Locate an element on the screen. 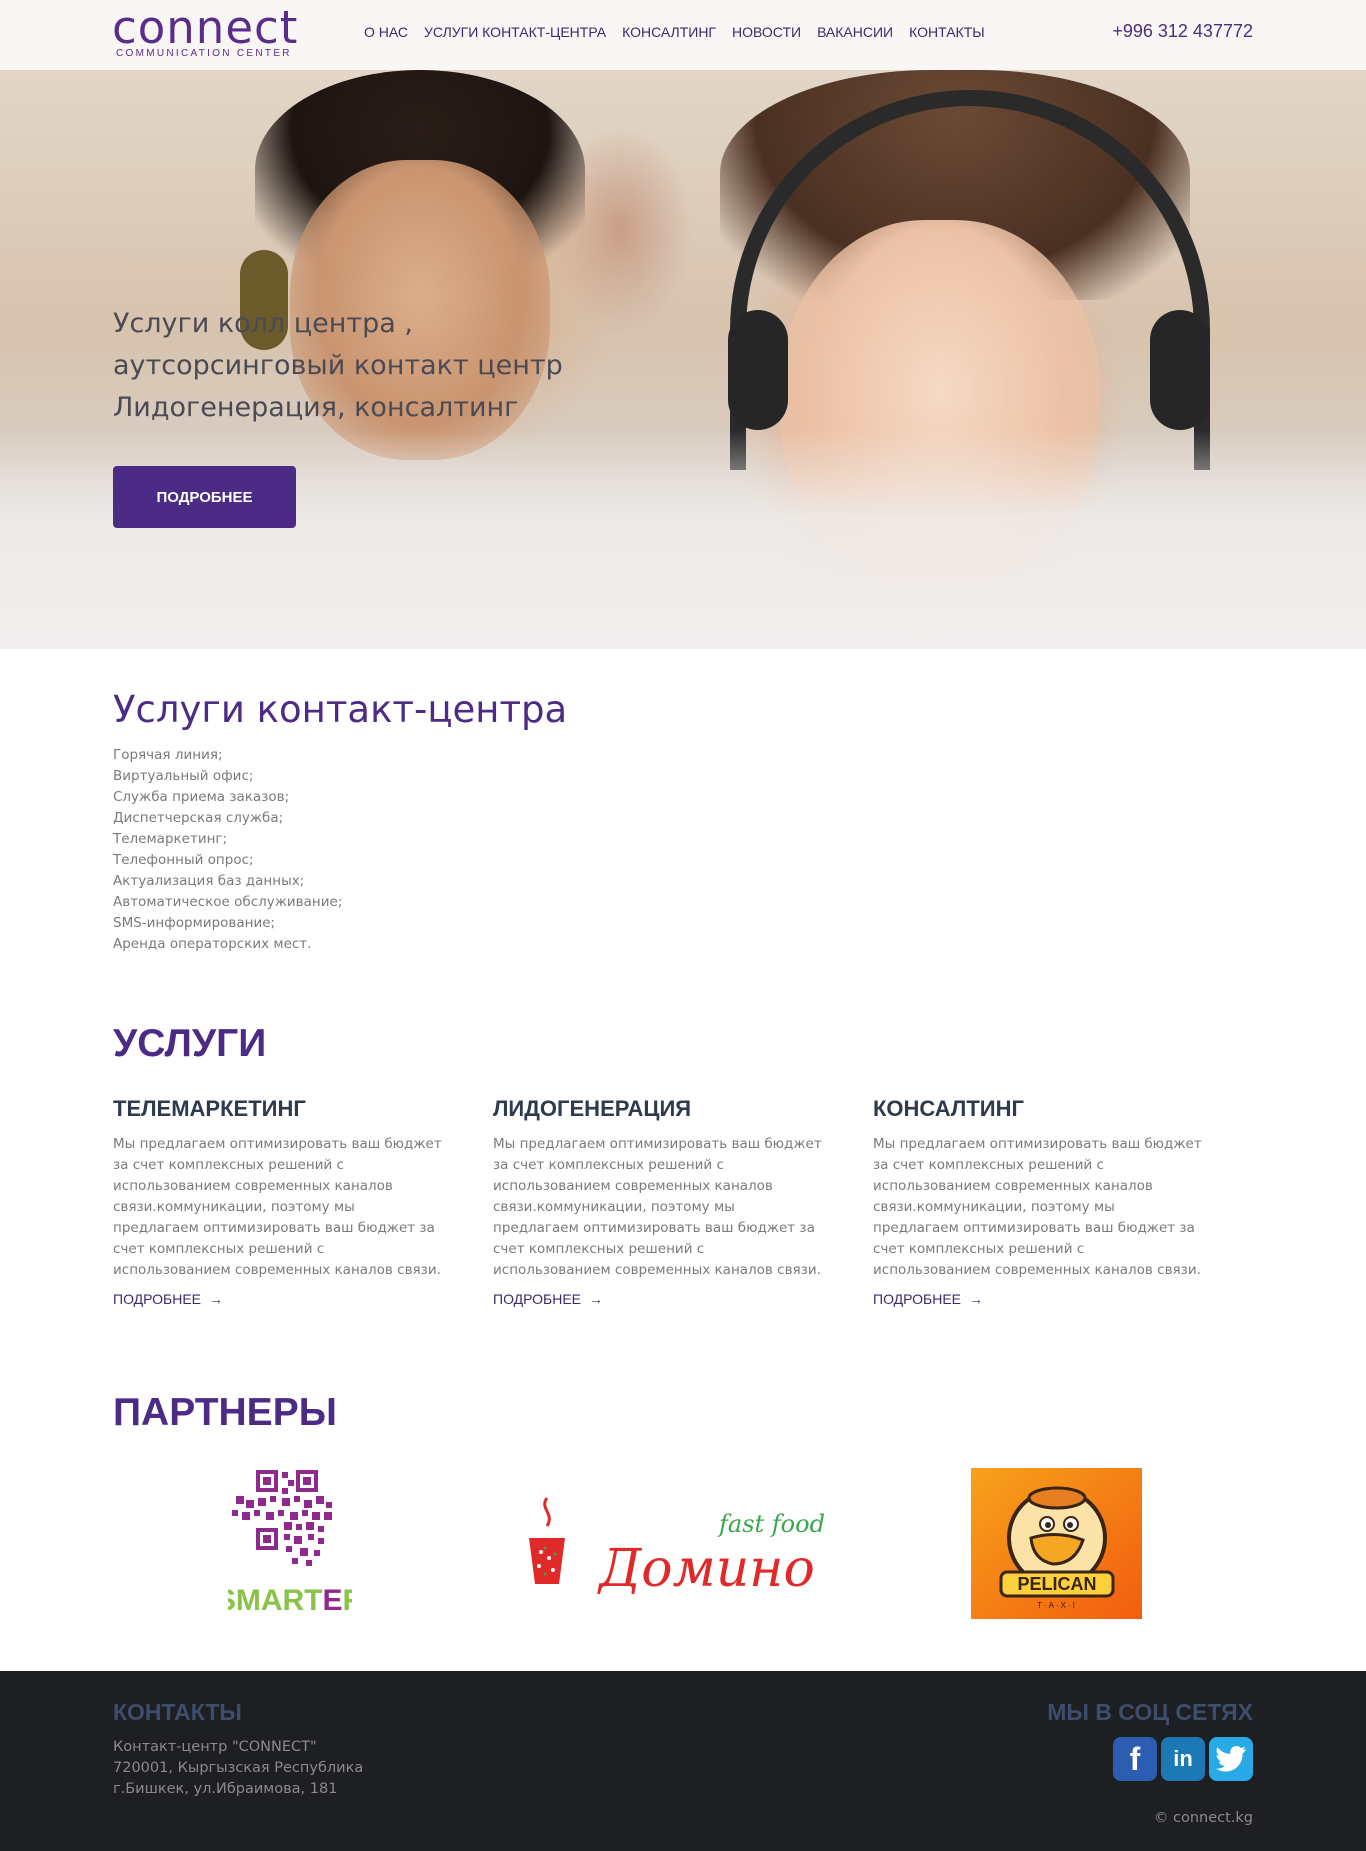 This screenshot has width=1366, height=1851. smarter-logo: SMARTER is located at coordinates (290, 1543).